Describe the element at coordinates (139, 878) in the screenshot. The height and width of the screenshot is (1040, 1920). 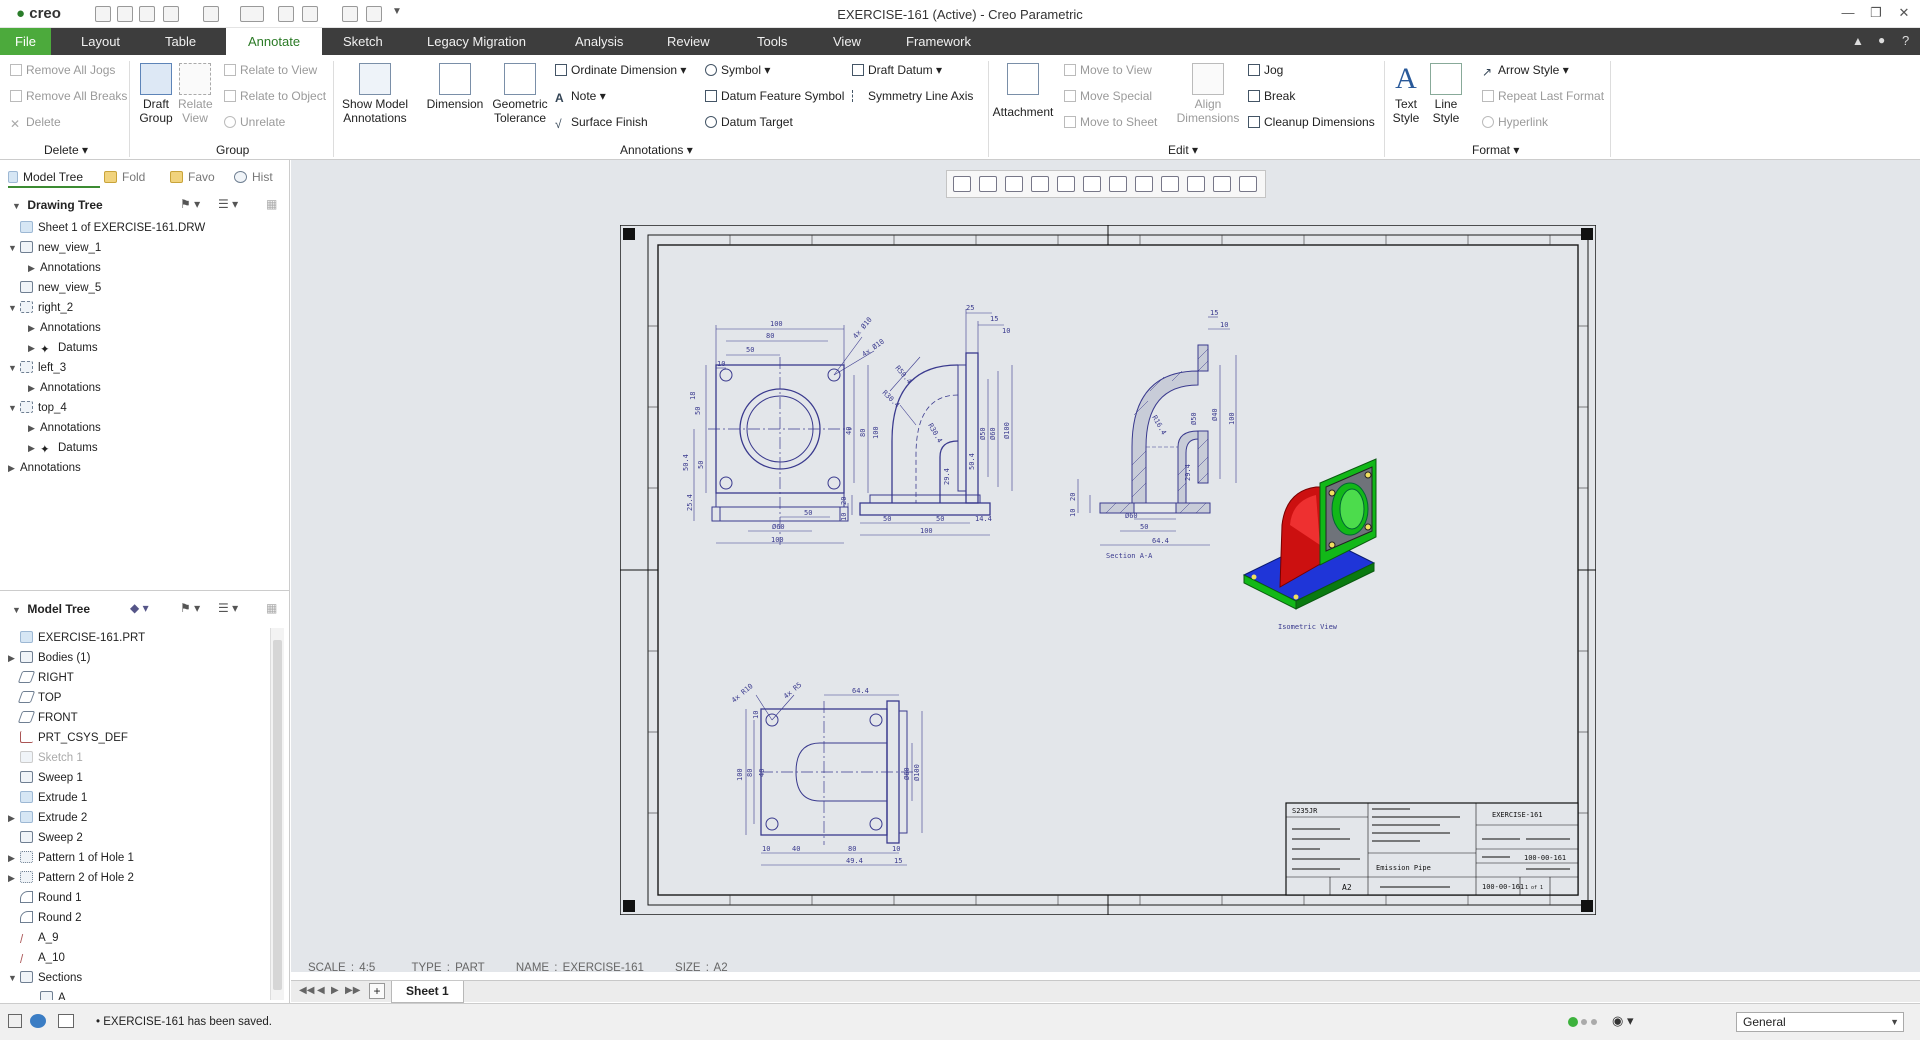
I see `tree-item-pattern-2: ▶ Pattern 2 of Hole 2` at that location.